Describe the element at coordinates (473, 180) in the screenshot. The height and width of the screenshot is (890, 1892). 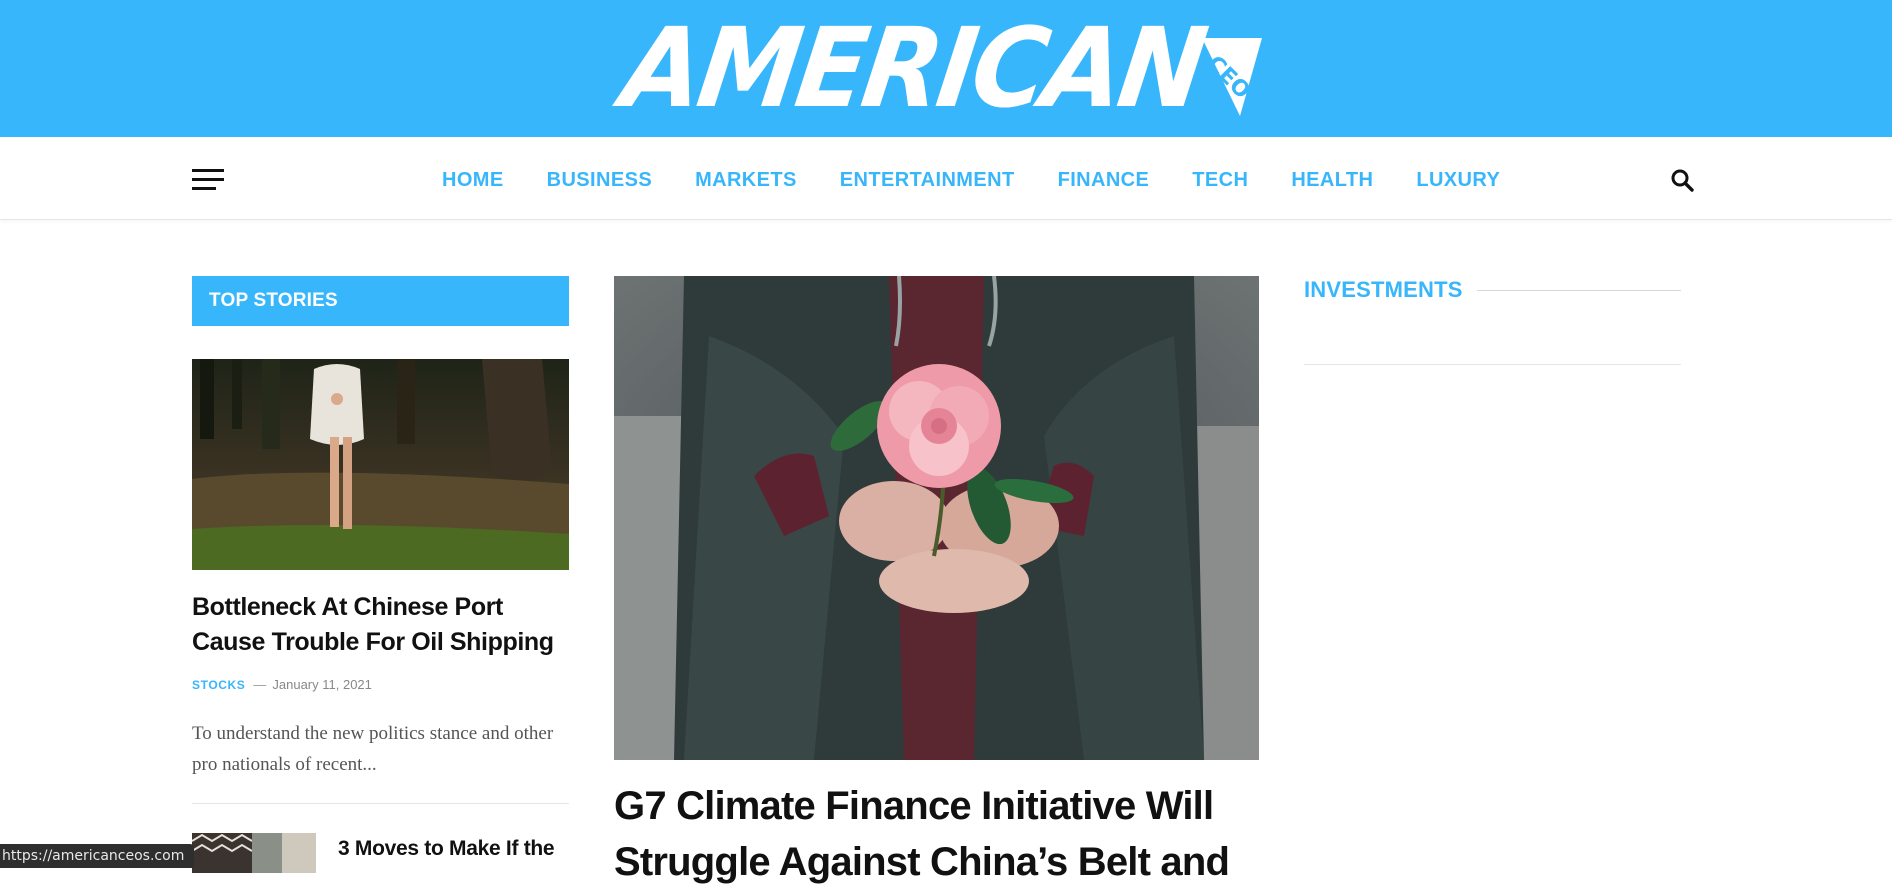
I see `nav-item-home: HOME` at that location.